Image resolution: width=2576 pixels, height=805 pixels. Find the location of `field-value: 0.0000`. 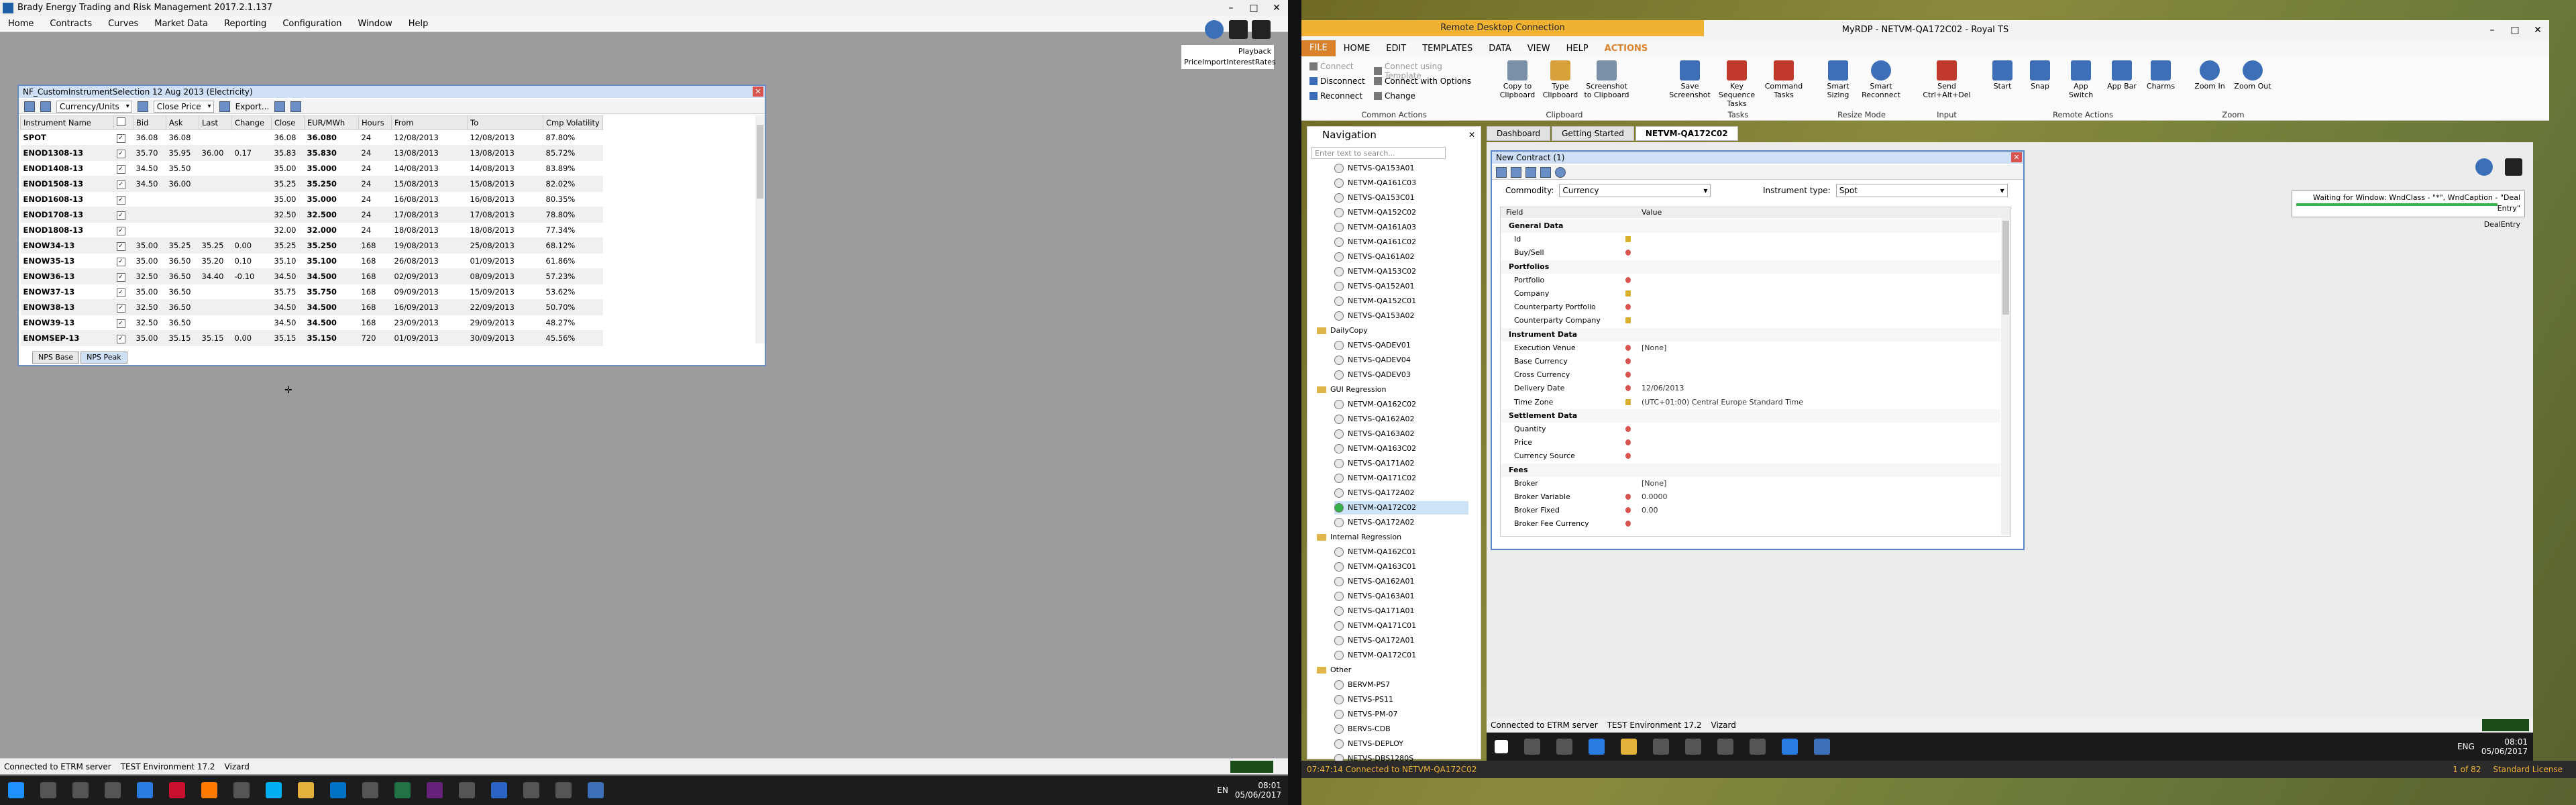

field-value: 0.0000 is located at coordinates (1655, 497).